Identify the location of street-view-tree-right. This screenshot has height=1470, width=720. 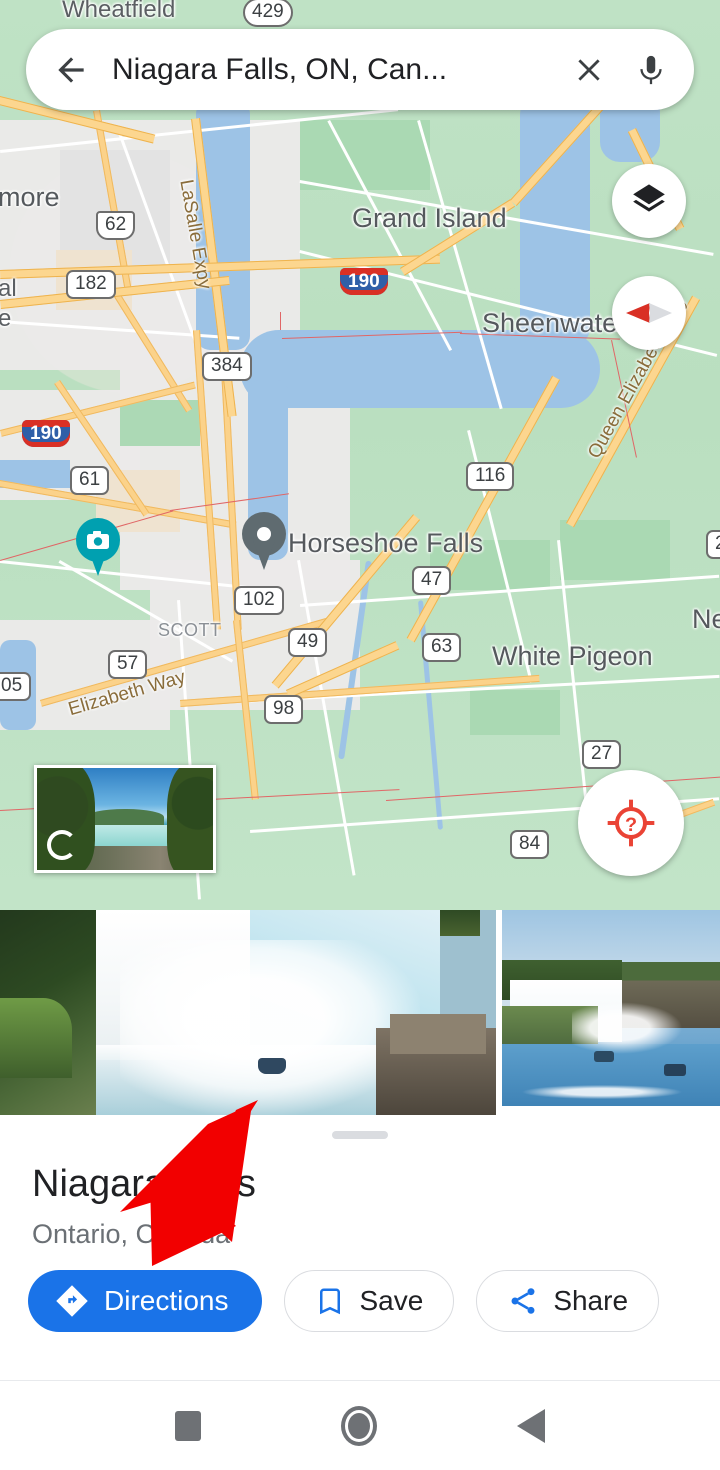
(190, 819).